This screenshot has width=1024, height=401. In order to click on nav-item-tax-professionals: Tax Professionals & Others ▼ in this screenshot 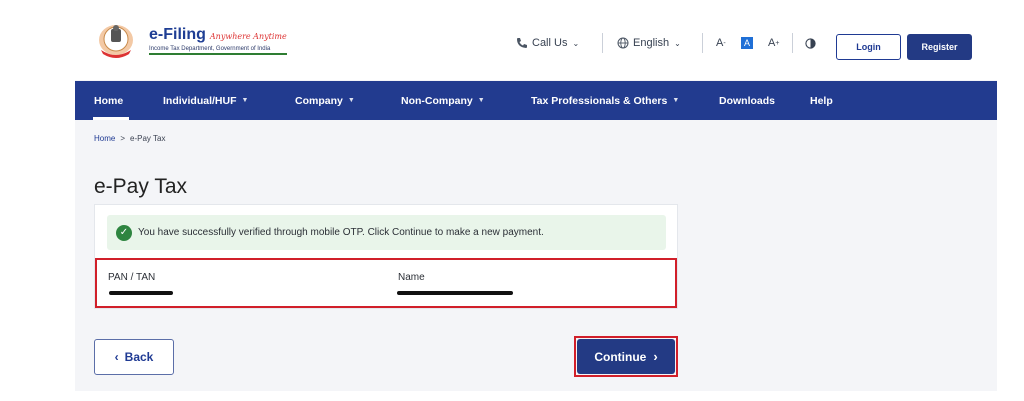, I will do `click(605, 100)`.